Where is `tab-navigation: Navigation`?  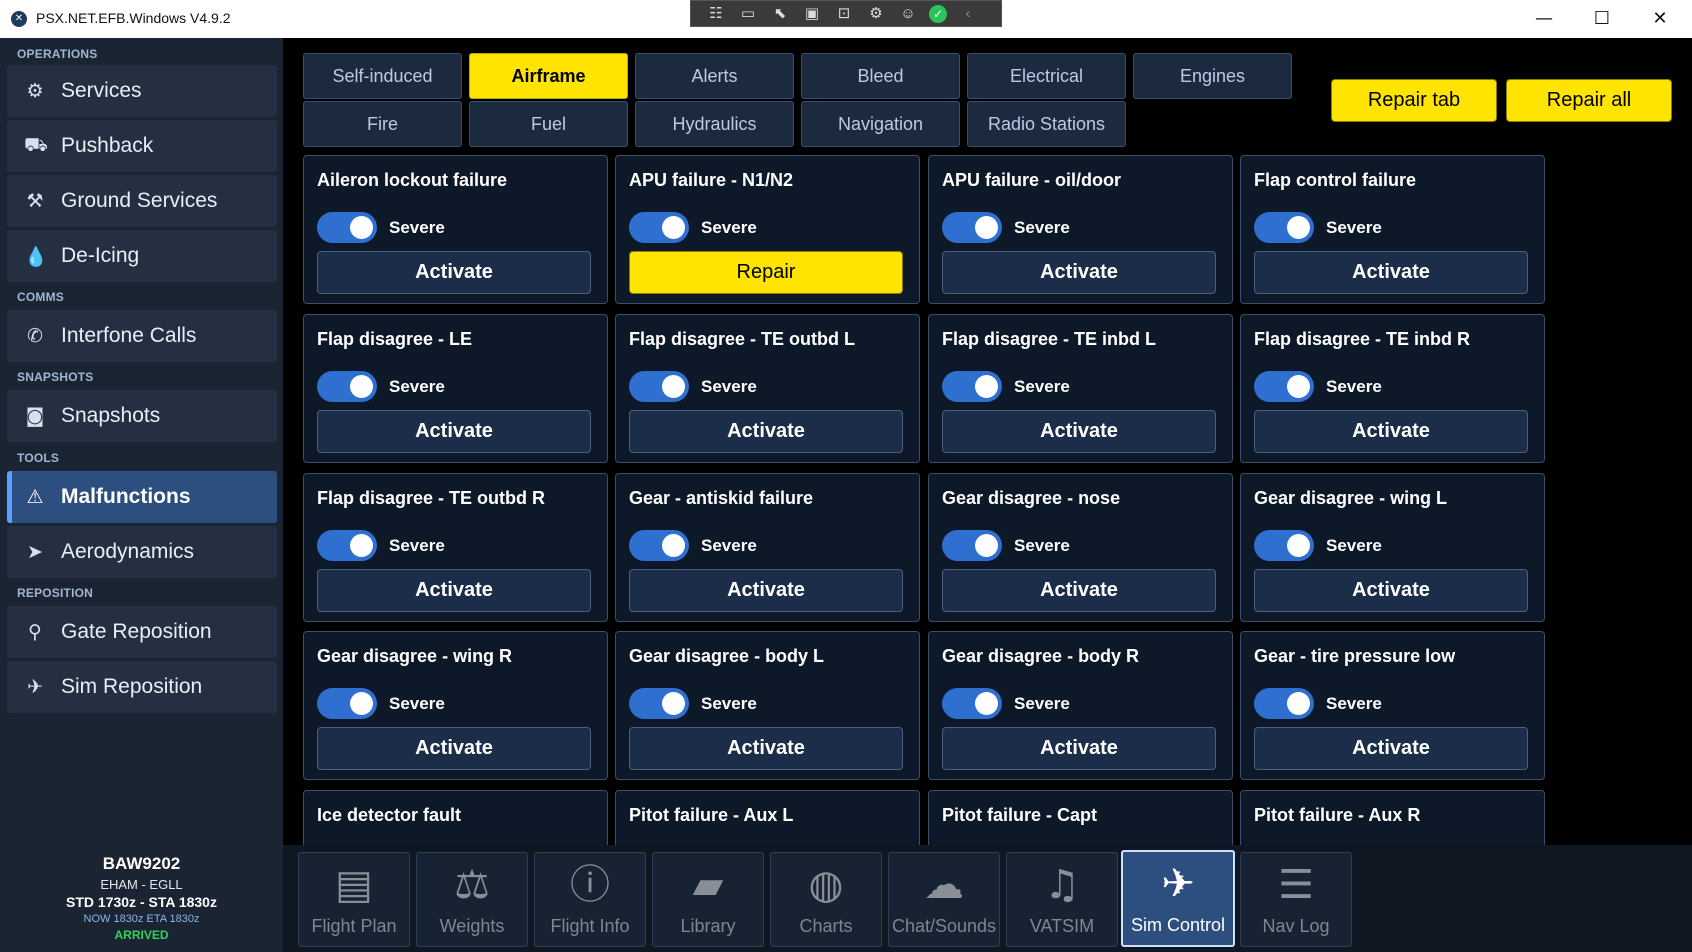 tab-navigation: Navigation is located at coordinates (880, 124).